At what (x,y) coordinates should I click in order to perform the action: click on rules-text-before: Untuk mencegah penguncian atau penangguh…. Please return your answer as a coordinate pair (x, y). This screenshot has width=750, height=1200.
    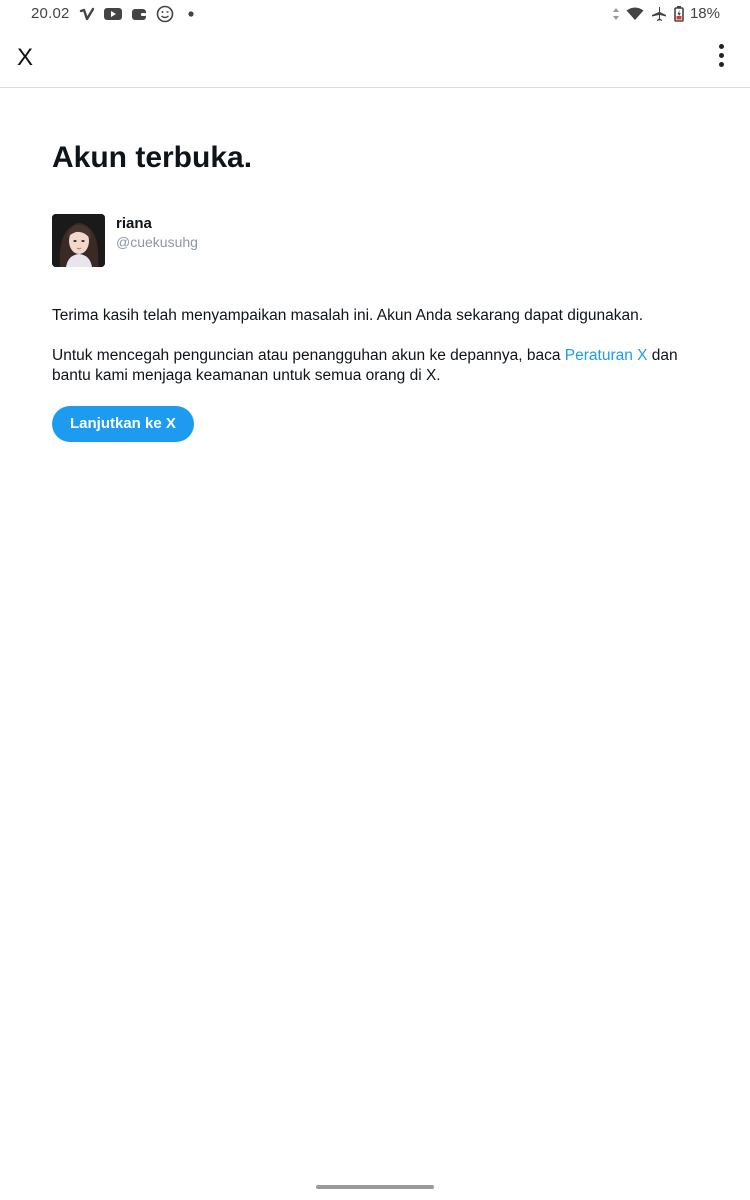
    Looking at the image, I should click on (308, 355).